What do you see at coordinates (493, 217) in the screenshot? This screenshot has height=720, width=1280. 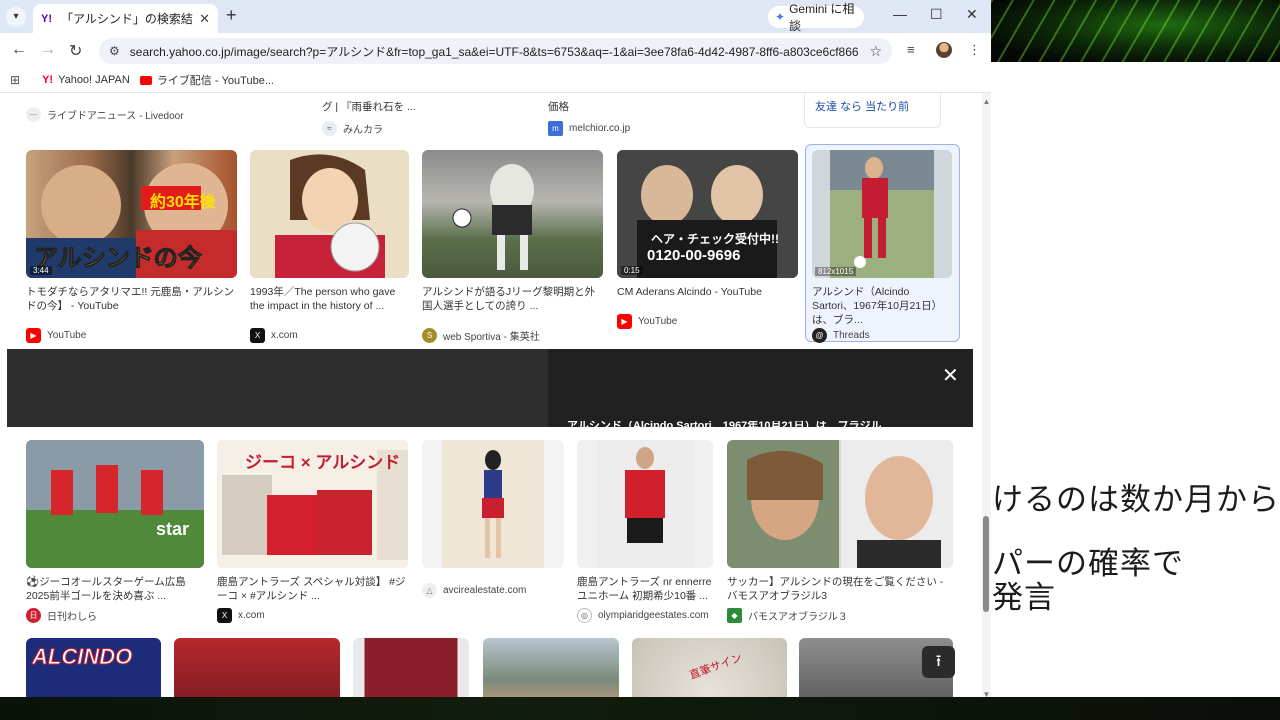 I see `soccer-photo-art` at bounding box center [493, 217].